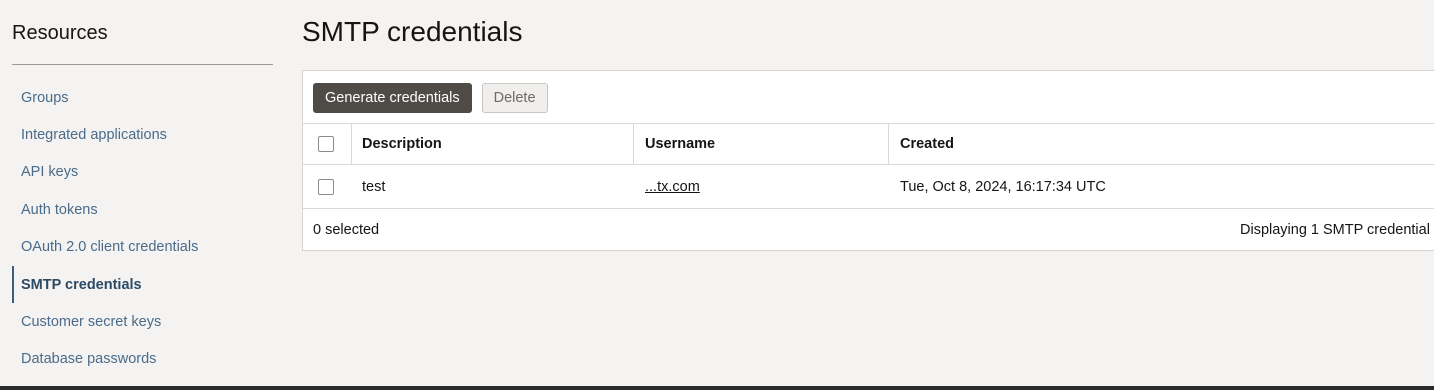 This screenshot has width=1434, height=390. I want to click on display-count: Displaying 1 SMTP credential, so click(1335, 230).